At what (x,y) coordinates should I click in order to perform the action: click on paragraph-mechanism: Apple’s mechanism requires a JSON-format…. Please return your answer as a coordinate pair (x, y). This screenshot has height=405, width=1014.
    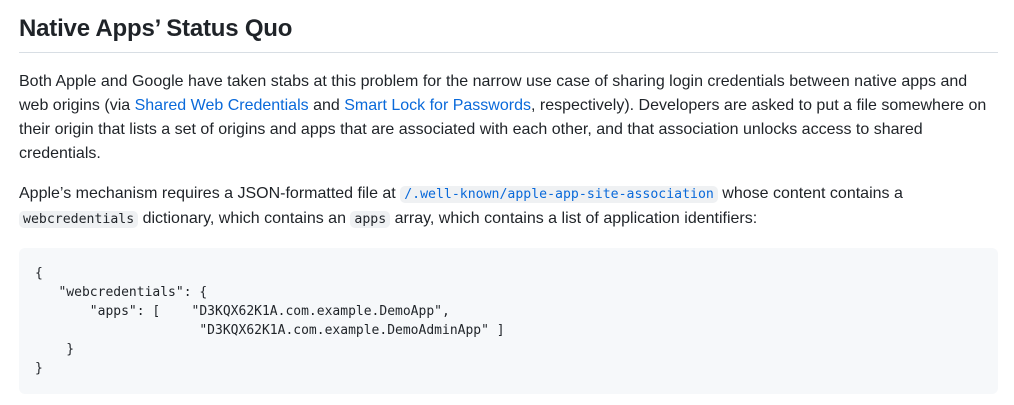
    Looking at the image, I should click on (508, 207).